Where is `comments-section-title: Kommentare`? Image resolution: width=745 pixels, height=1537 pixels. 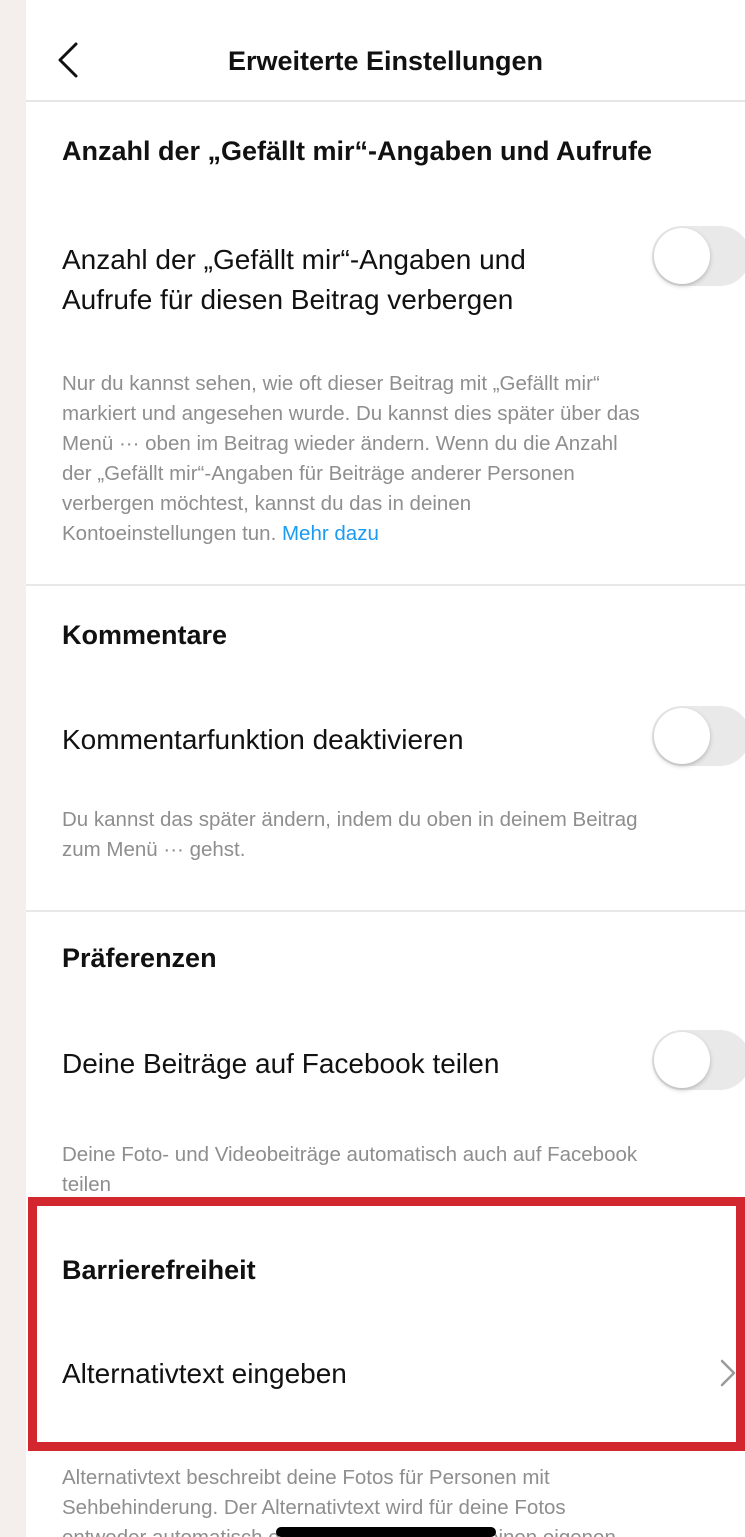 comments-section-title: Kommentare is located at coordinates (145, 635).